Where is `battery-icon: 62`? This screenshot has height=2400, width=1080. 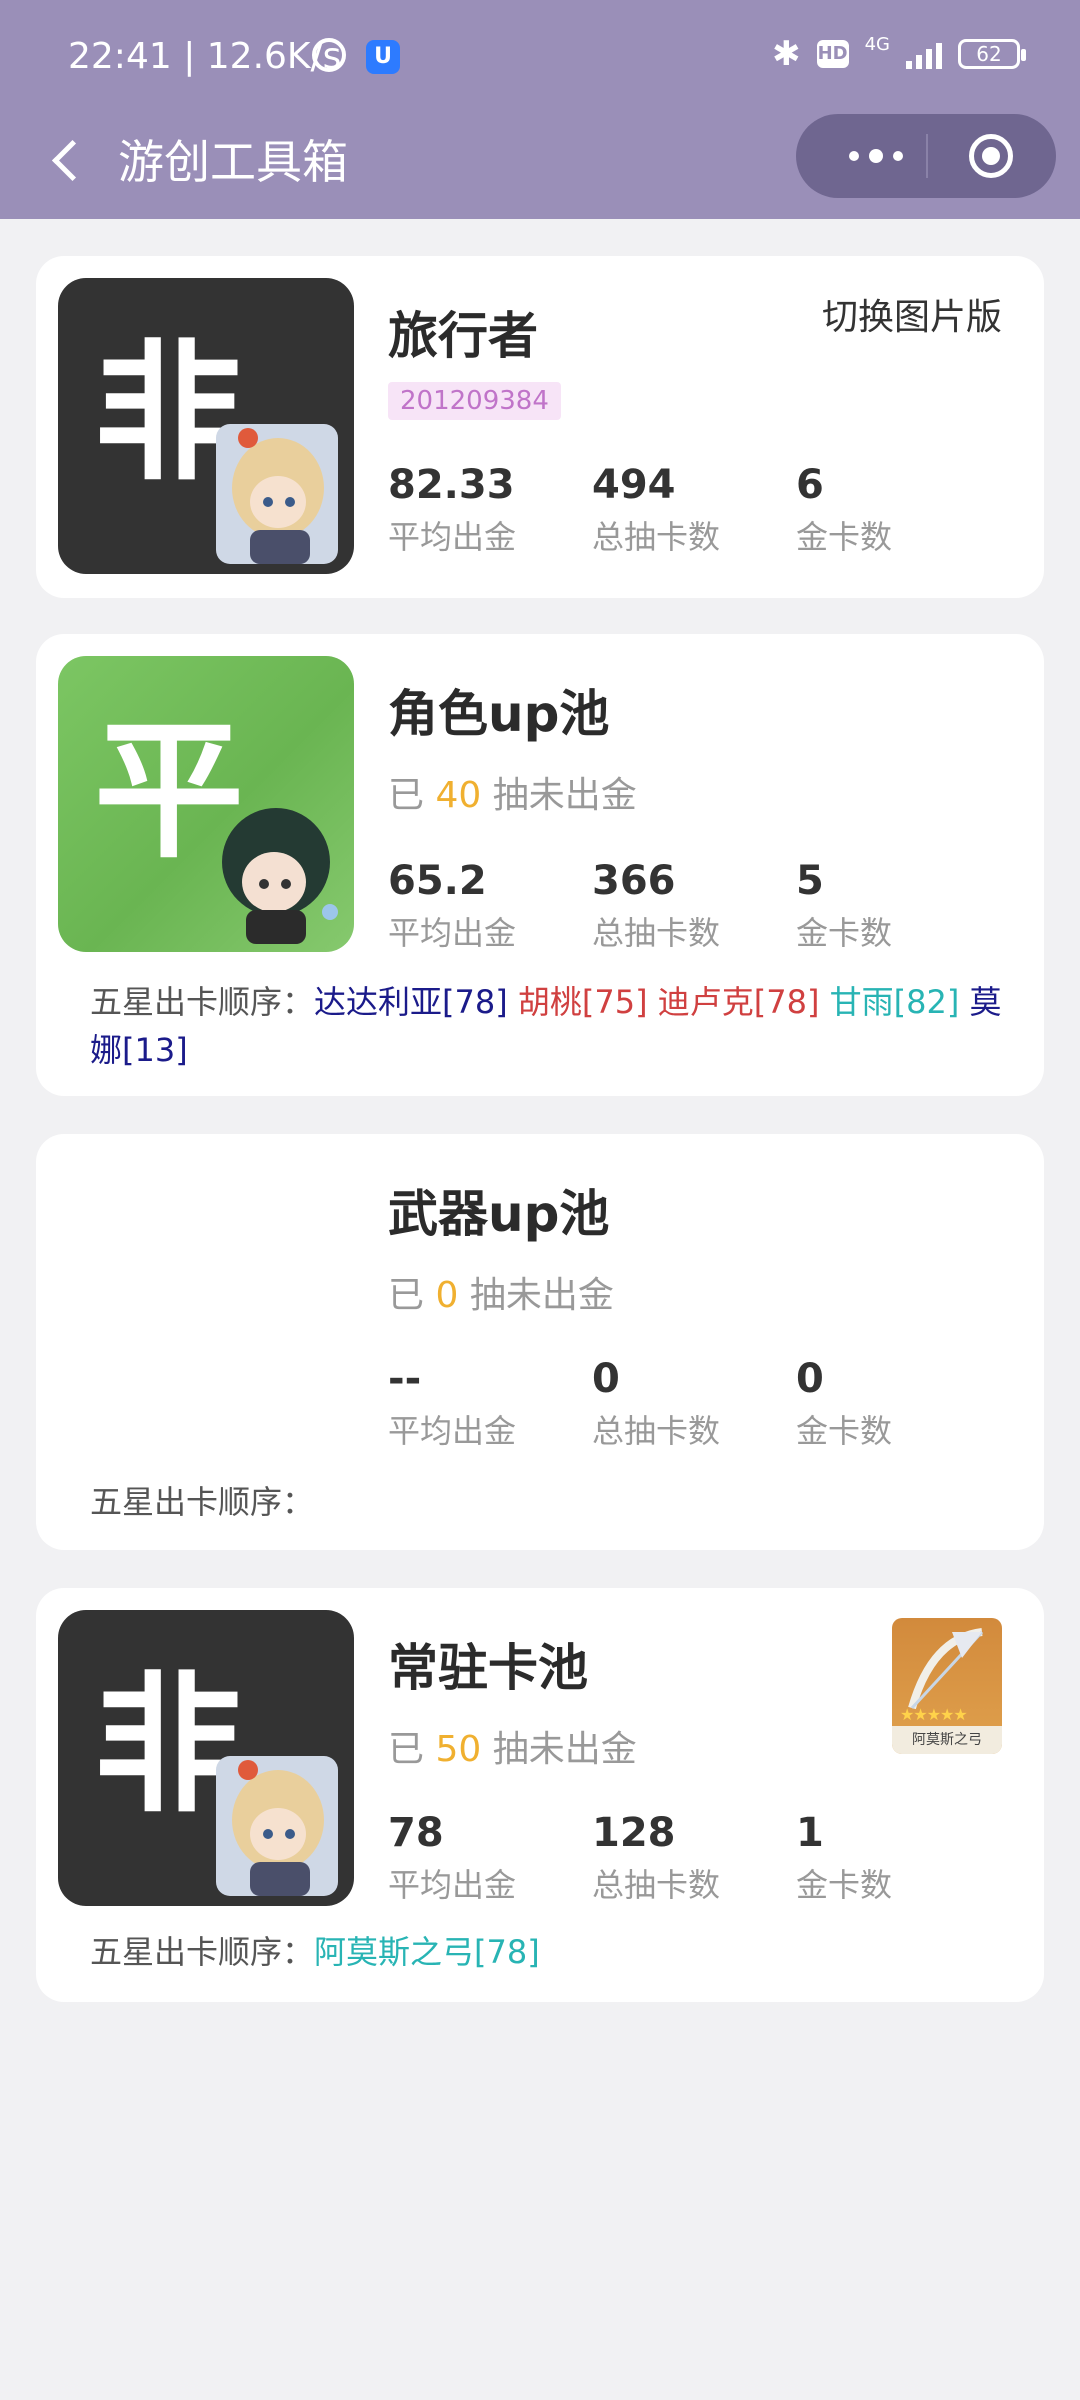
battery-icon: 62 is located at coordinates (992, 54).